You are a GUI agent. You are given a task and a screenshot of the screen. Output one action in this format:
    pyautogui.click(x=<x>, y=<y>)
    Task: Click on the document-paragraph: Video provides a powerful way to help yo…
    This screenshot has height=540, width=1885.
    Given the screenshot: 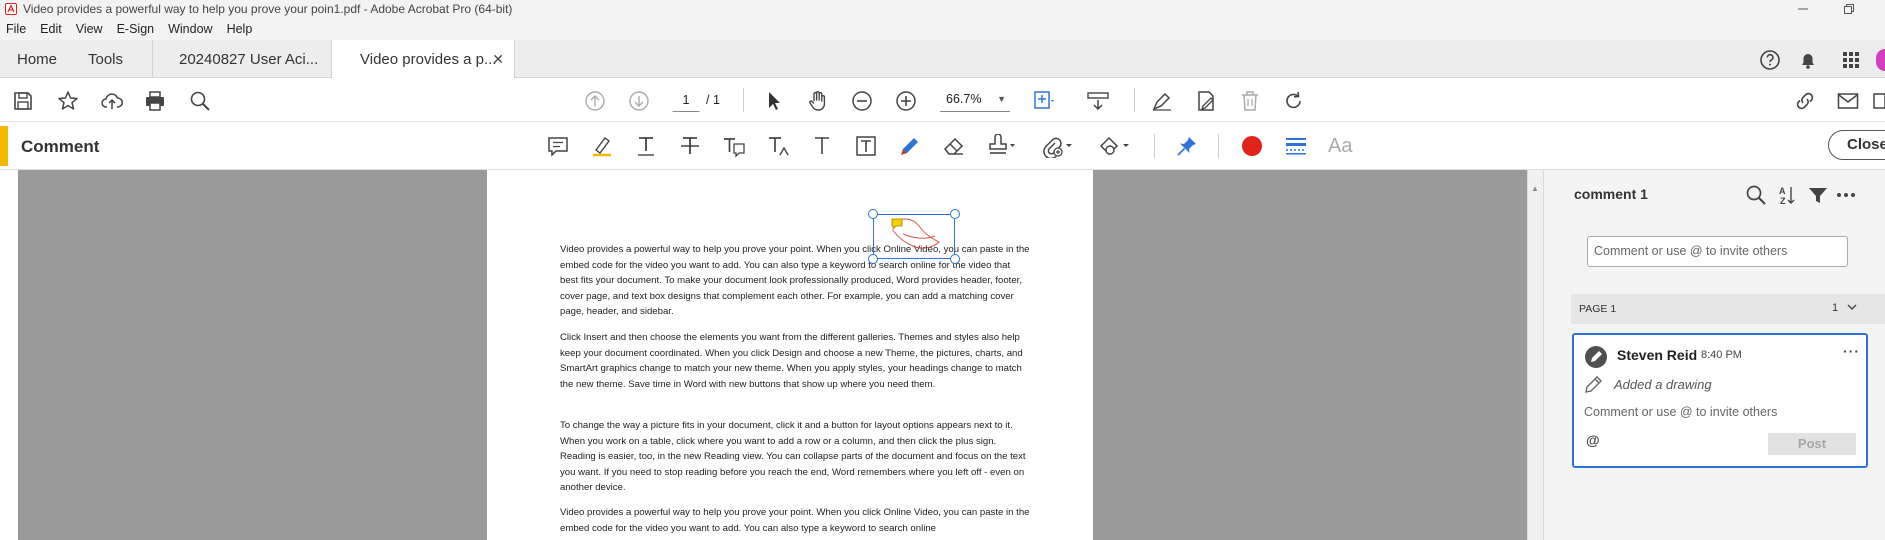 What is the action you would take?
    pyautogui.click(x=795, y=520)
    